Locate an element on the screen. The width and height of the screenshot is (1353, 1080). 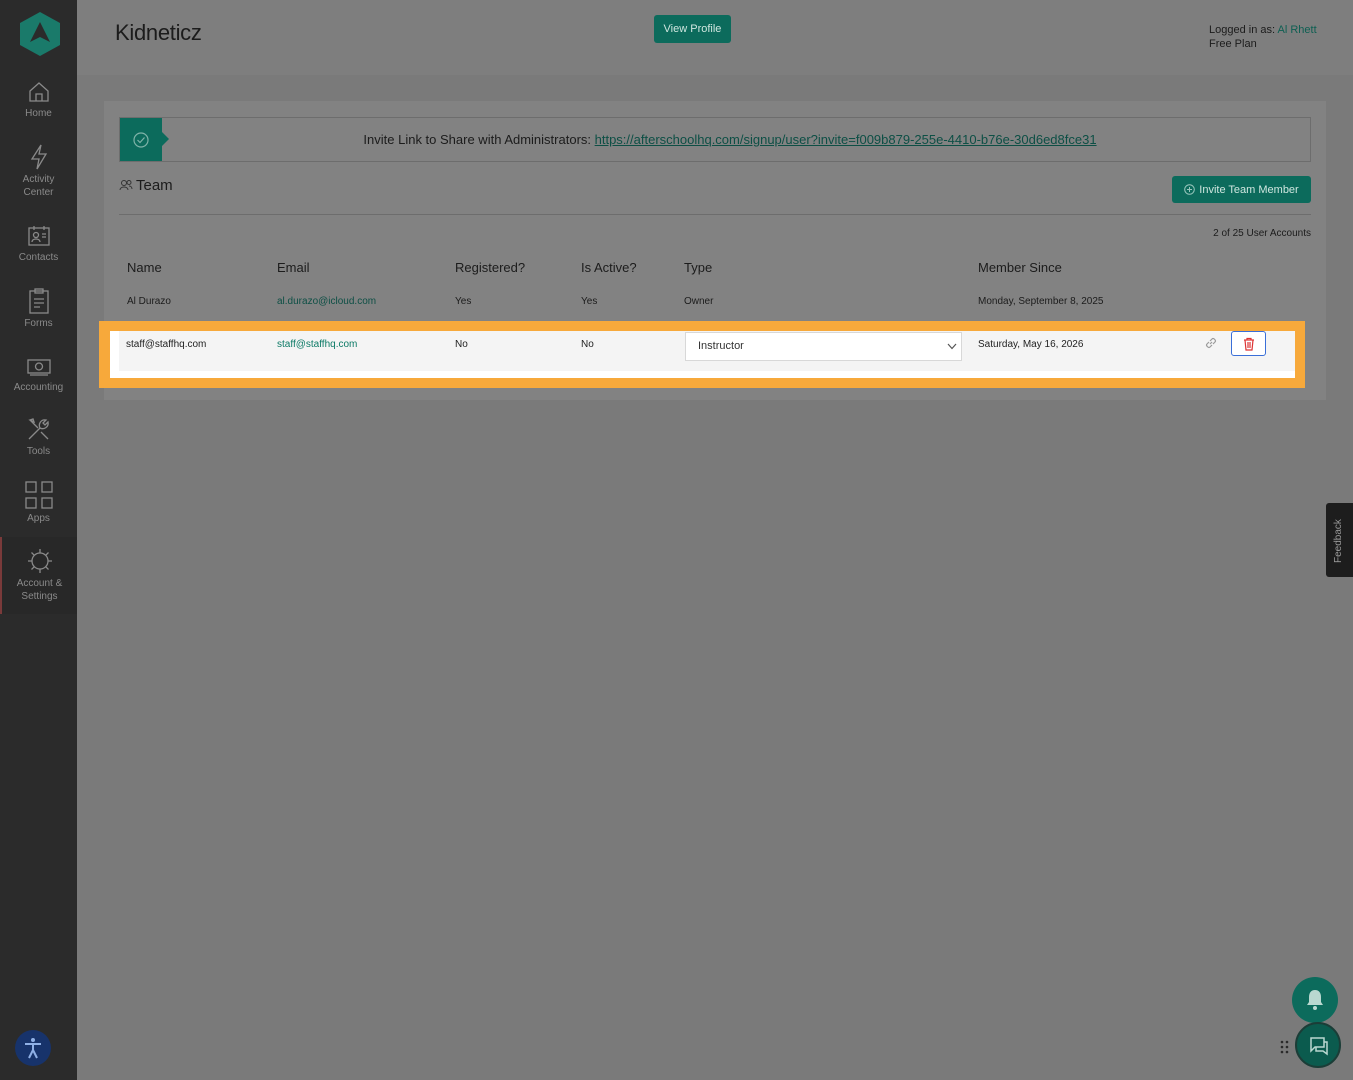
page-title: Kidneticz is located at coordinates (158, 32).